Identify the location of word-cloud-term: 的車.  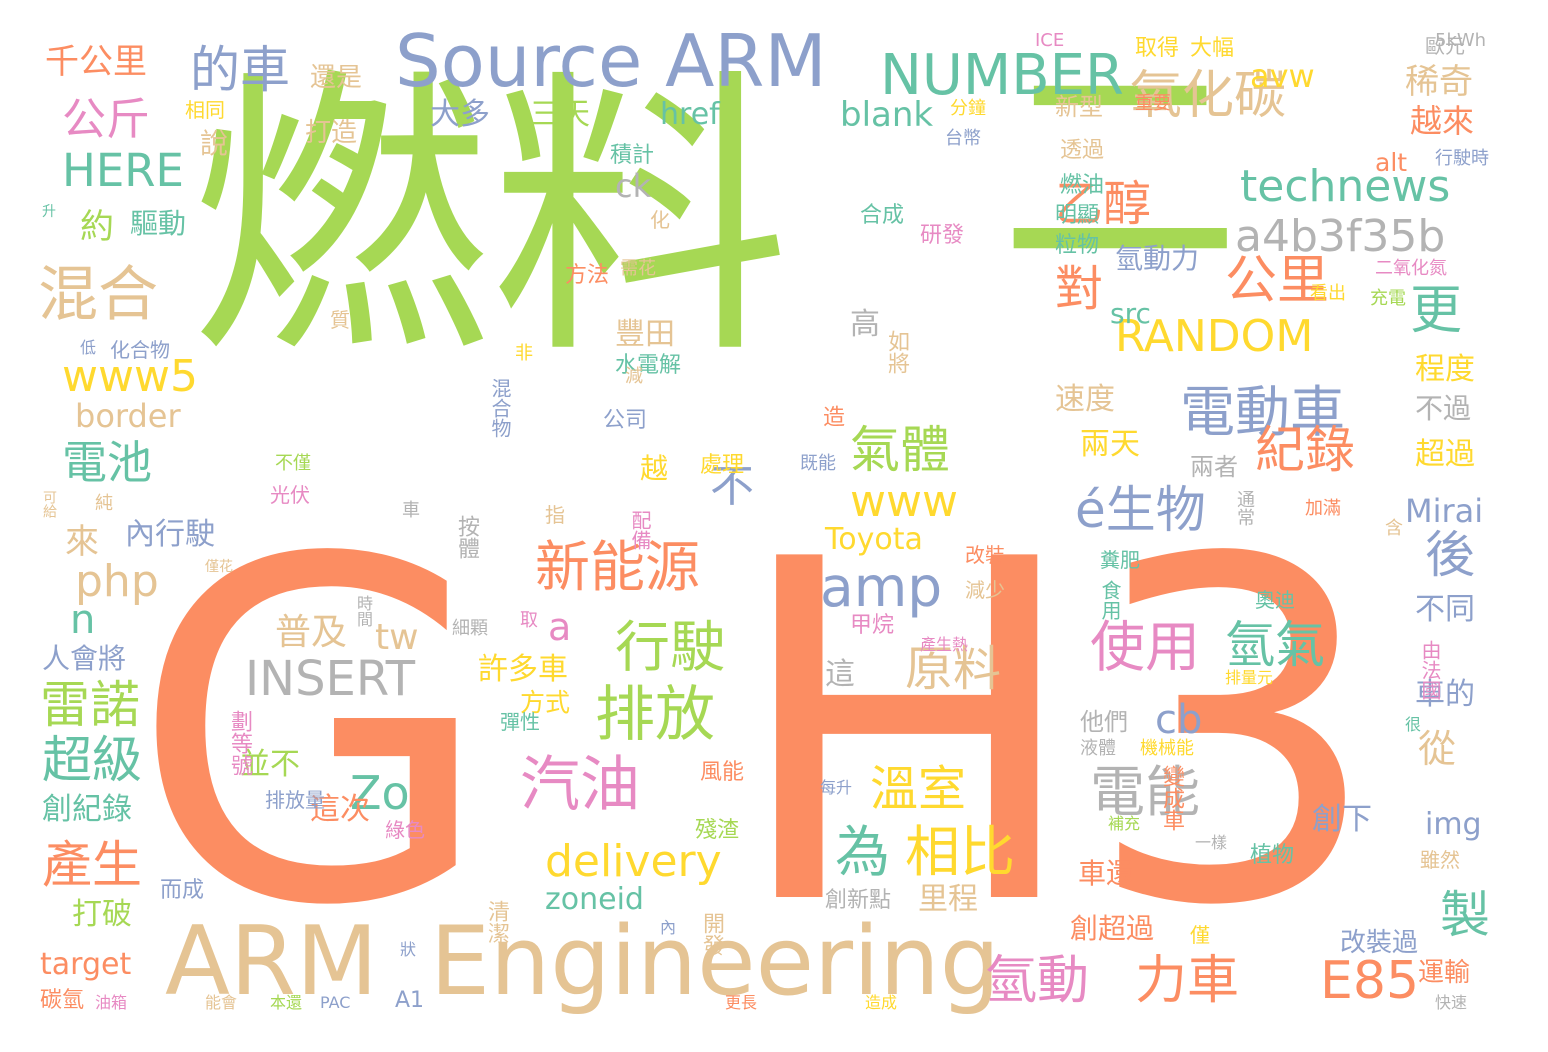
(240, 70).